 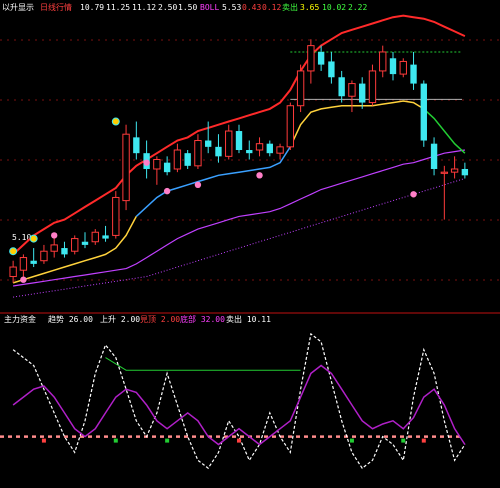 I want to click on header-item-4: 11.12, so click(x=144, y=7).